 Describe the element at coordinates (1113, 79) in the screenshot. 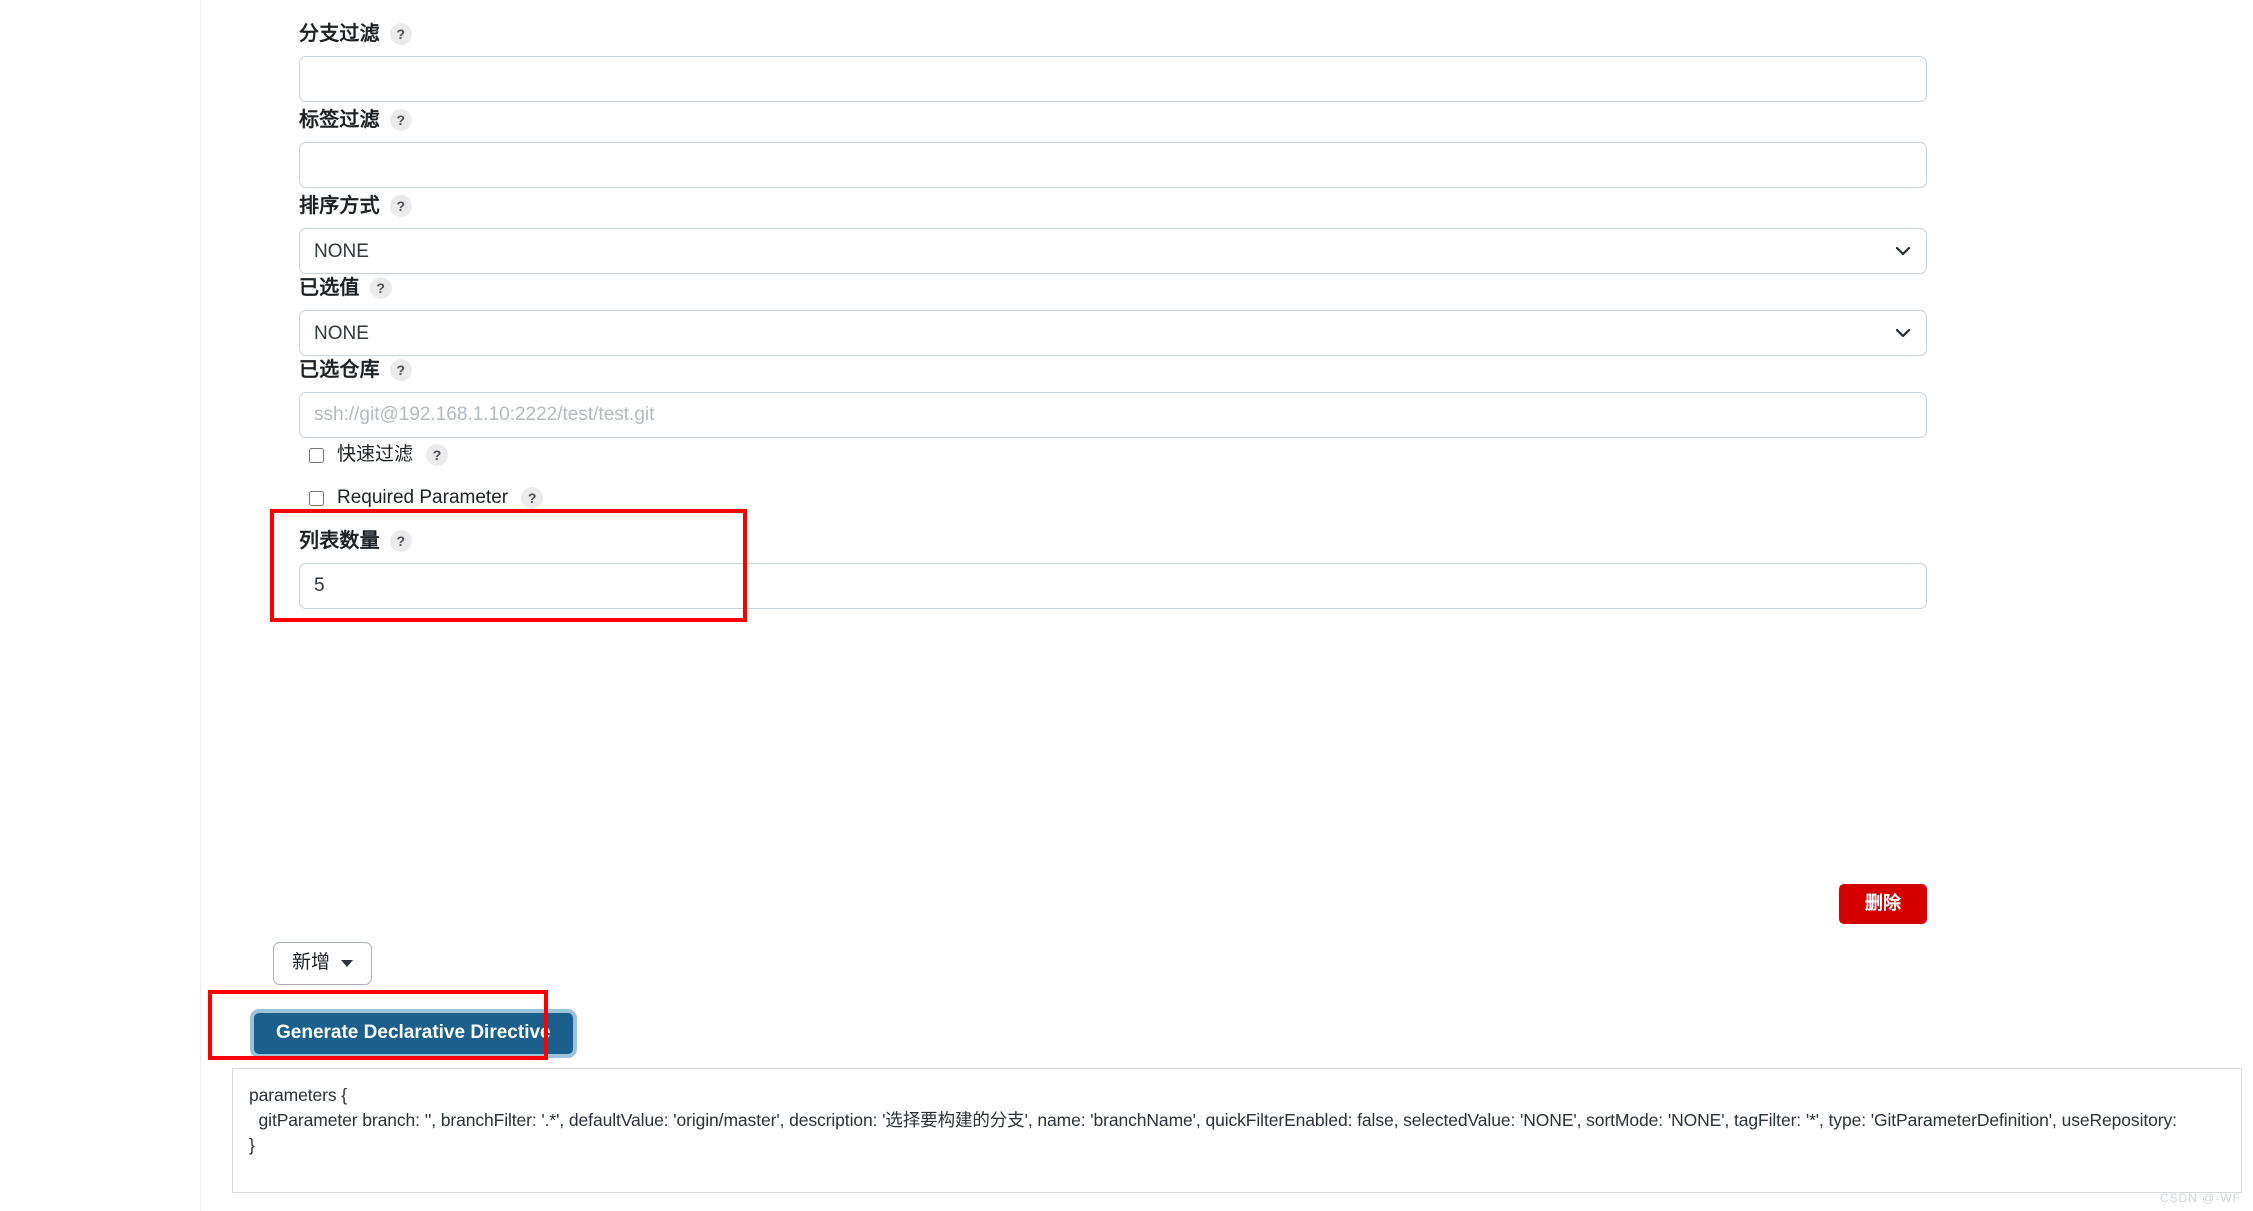

I see `branch-filter-input` at that location.